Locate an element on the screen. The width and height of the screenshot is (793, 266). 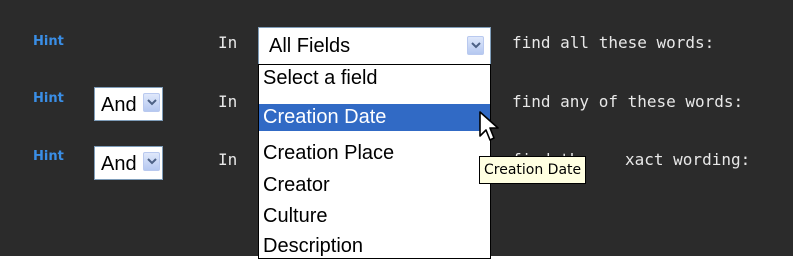
operator-select-row-2: And is located at coordinates (128, 104).